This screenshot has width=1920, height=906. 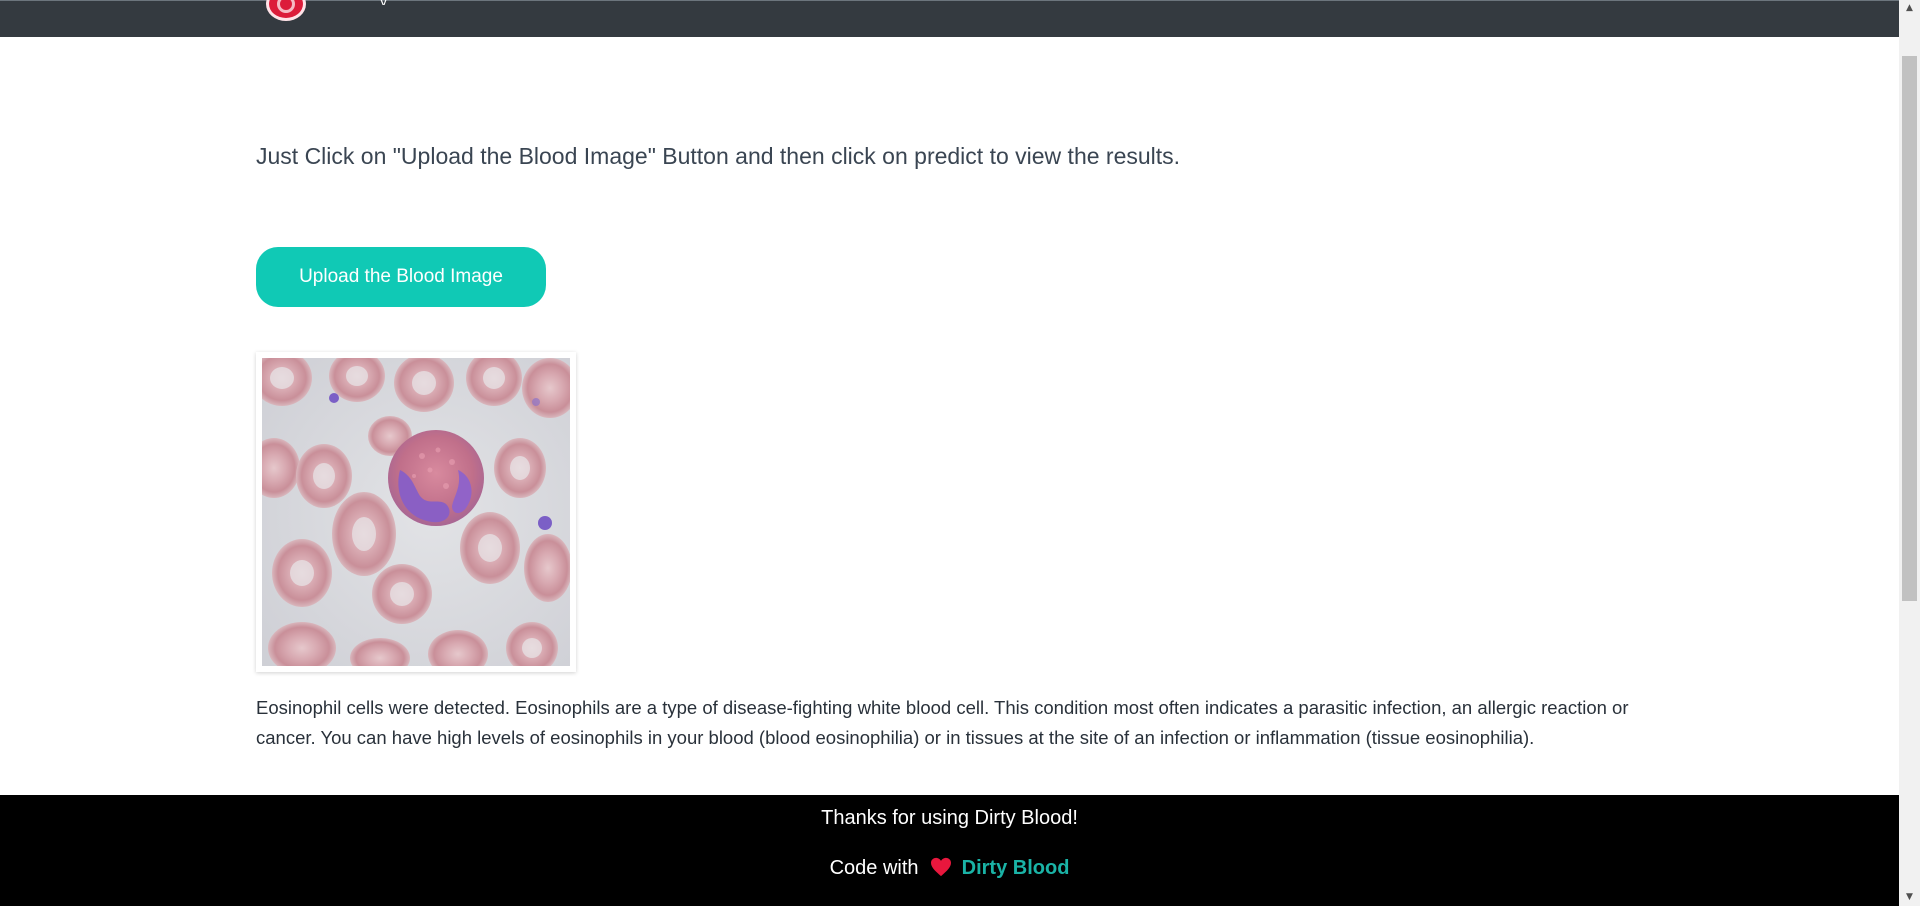 What do you see at coordinates (401, 277) in the screenshot?
I see `upload-blood-image-button: Upload the Blood Image` at bounding box center [401, 277].